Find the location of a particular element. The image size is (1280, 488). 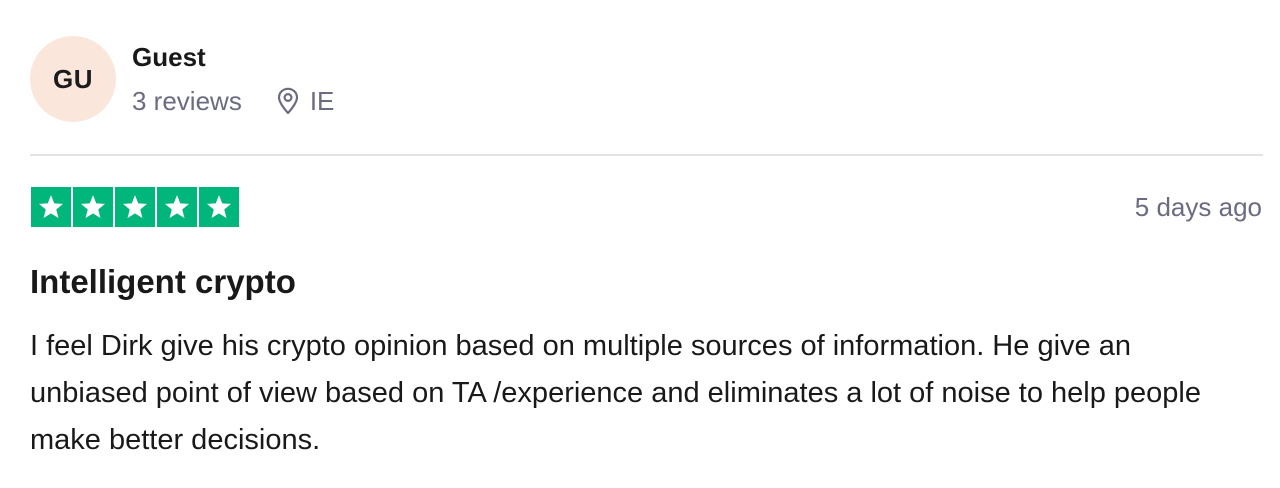

reviewer-meta: 3 reviews IE is located at coordinates (233, 101).